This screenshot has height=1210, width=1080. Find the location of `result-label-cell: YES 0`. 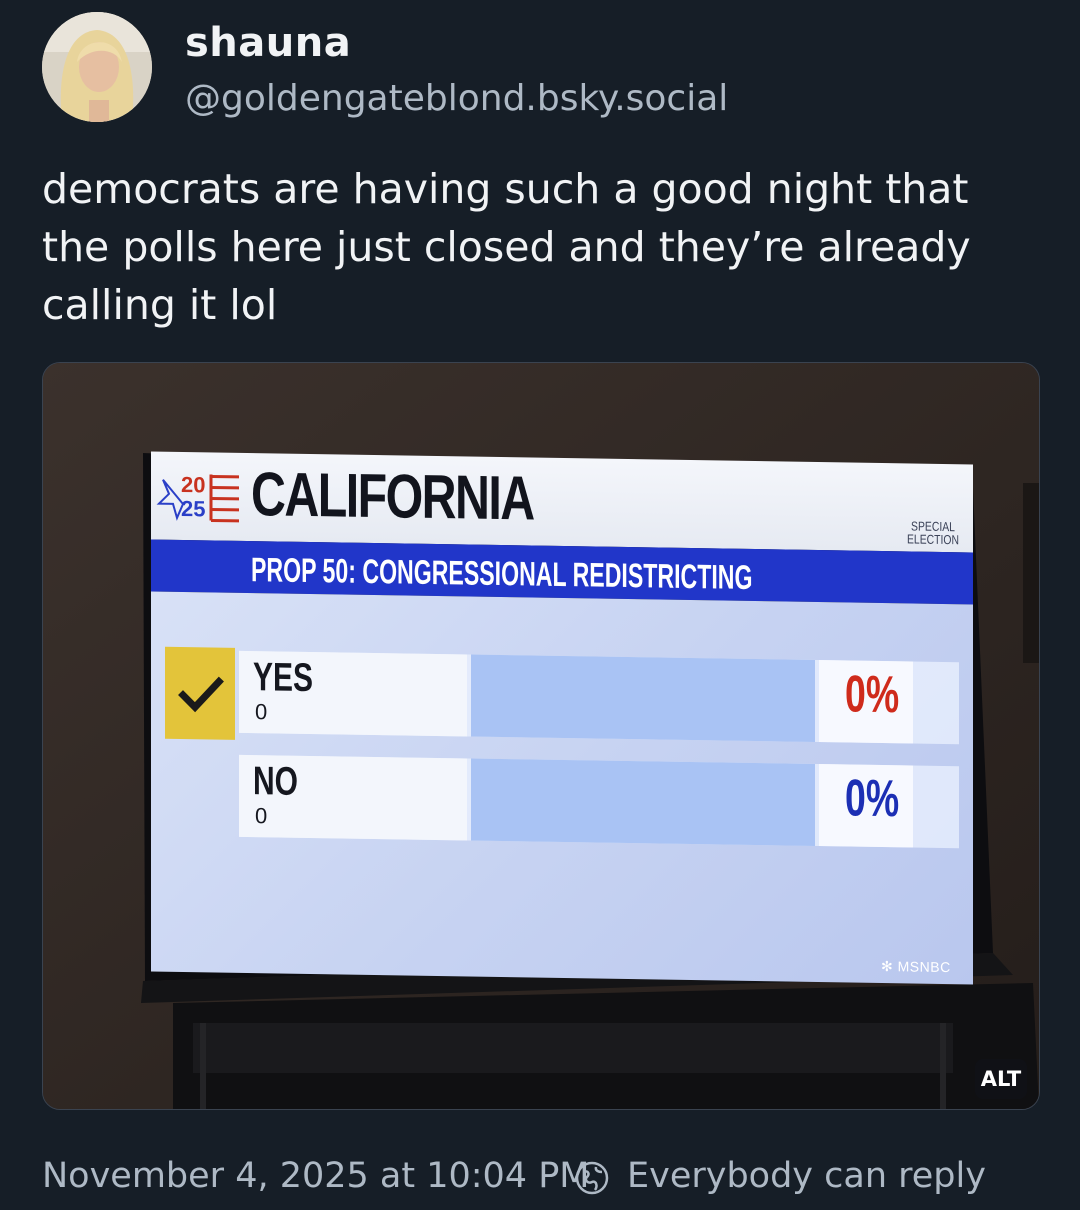

result-label-cell: YES 0 is located at coordinates (353, 693).